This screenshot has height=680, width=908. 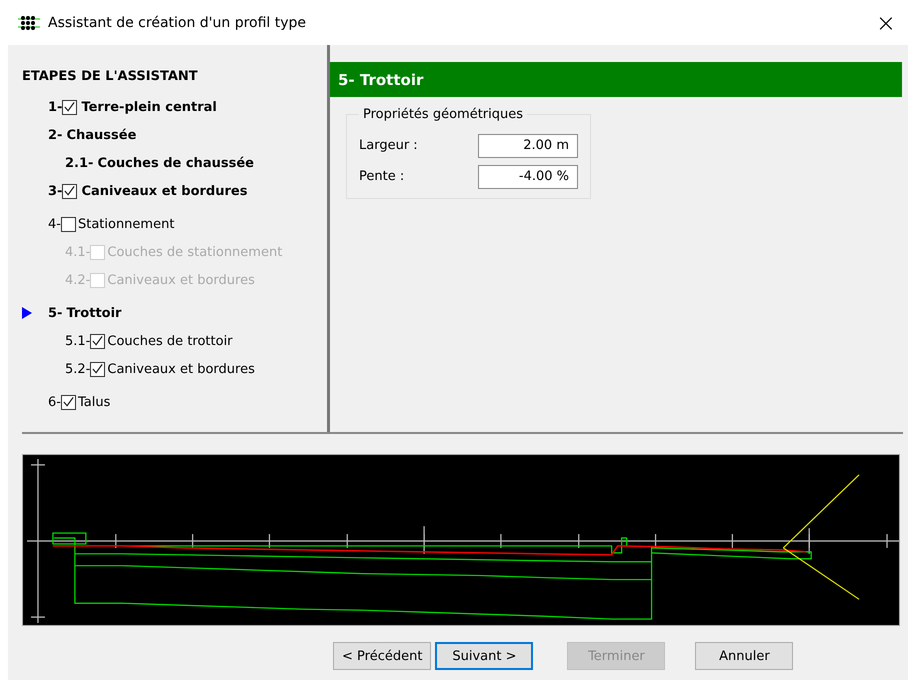 What do you see at coordinates (77, 252) in the screenshot?
I see `step-number: 4.1-` at bounding box center [77, 252].